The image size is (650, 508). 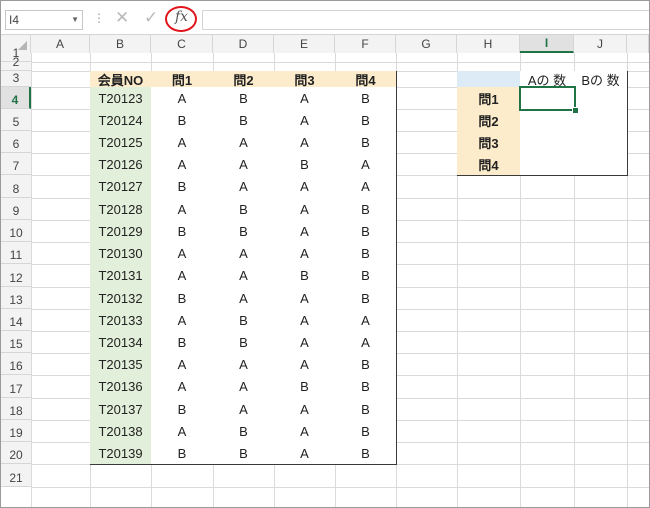 I want to click on column-header-i: I, so click(x=547, y=44).